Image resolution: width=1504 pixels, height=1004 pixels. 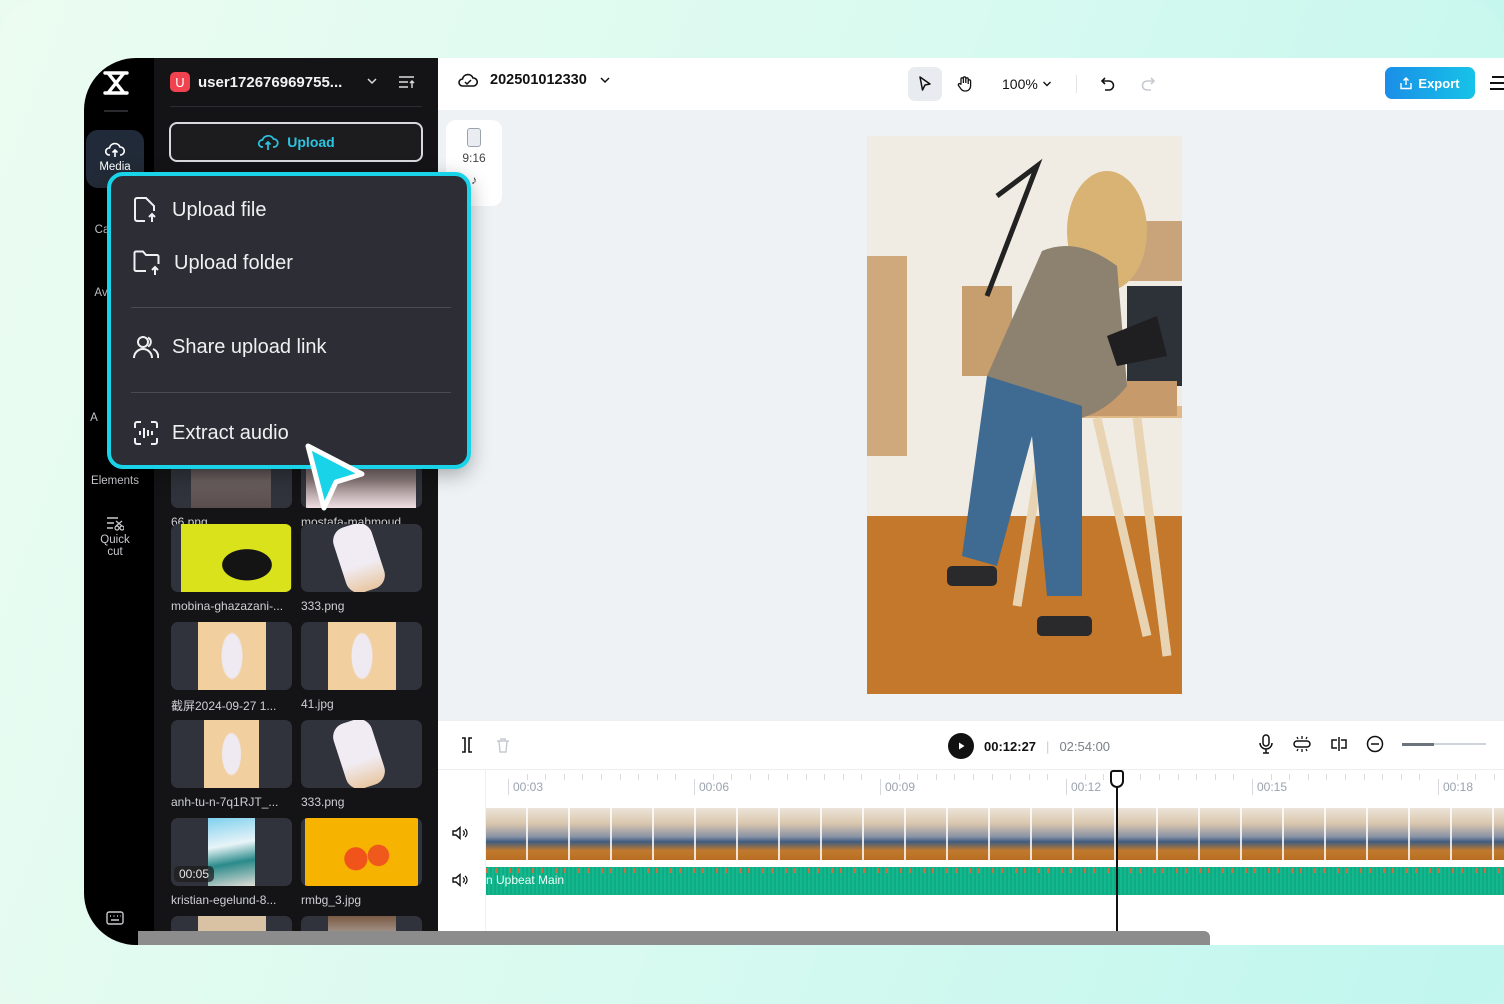 What do you see at coordinates (115, 524) in the screenshot?
I see `quick-cut-icon` at bounding box center [115, 524].